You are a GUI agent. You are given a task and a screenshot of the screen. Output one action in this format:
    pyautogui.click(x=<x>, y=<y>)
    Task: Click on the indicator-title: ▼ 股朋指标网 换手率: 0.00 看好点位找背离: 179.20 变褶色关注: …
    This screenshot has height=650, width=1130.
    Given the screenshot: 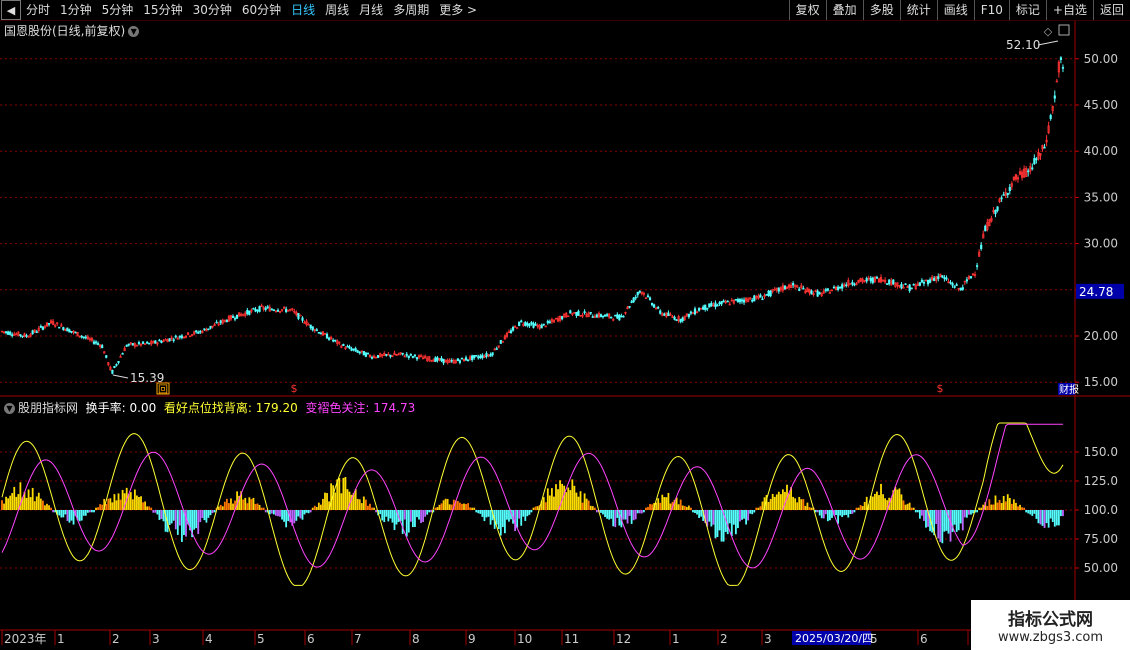 What is the action you would take?
    pyautogui.click(x=209, y=407)
    